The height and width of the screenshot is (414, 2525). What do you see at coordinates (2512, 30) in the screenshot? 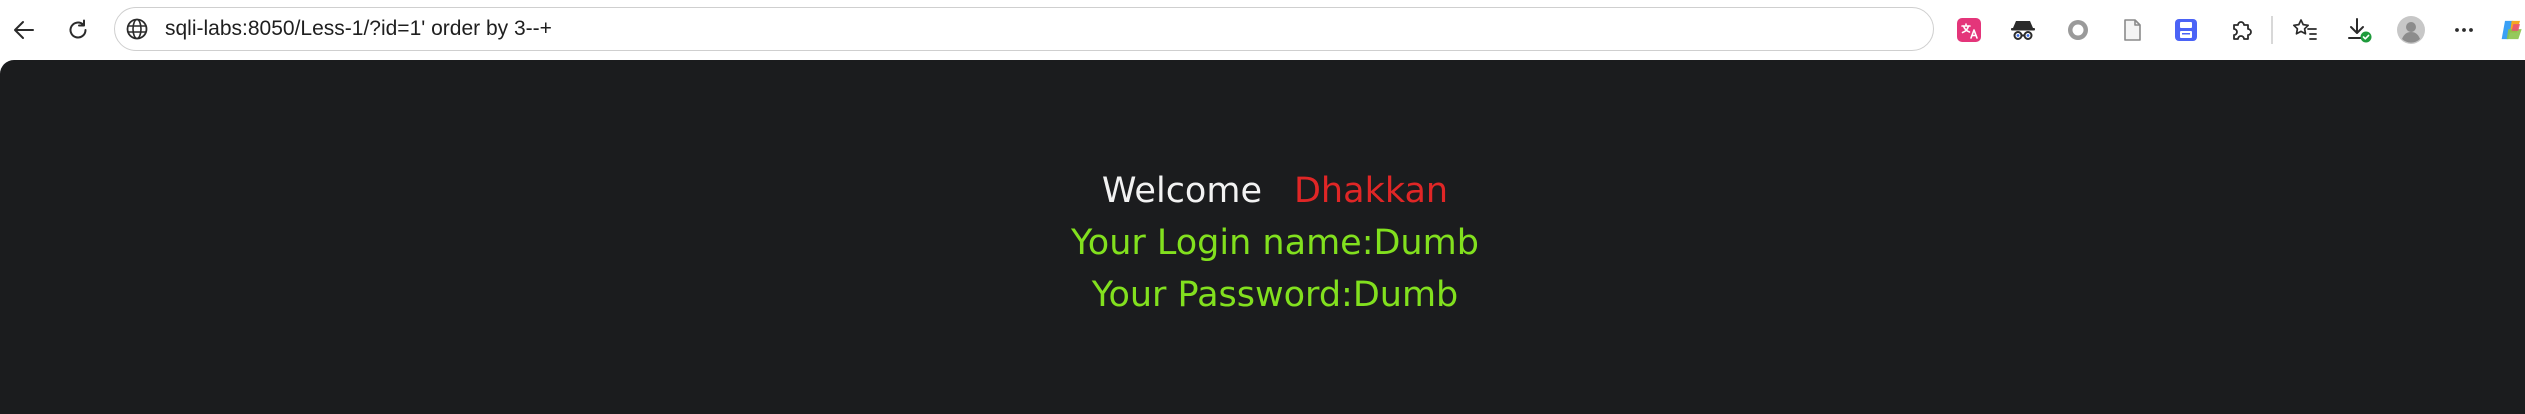
I see `copilot-icon` at bounding box center [2512, 30].